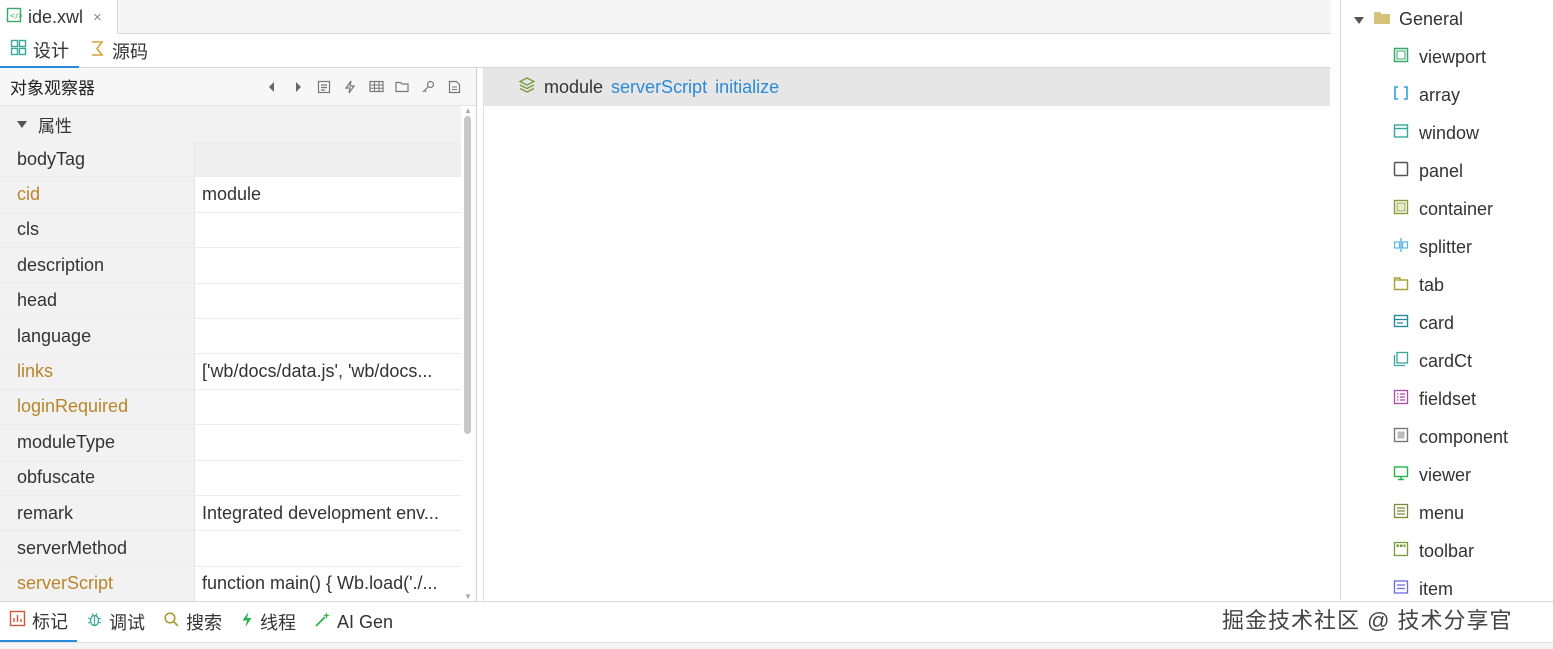 The width and height of the screenshot is (1553, 649). Describe the element at coordinates (97, 17) in the screenshot. I see `close-icon: ×` at that location.